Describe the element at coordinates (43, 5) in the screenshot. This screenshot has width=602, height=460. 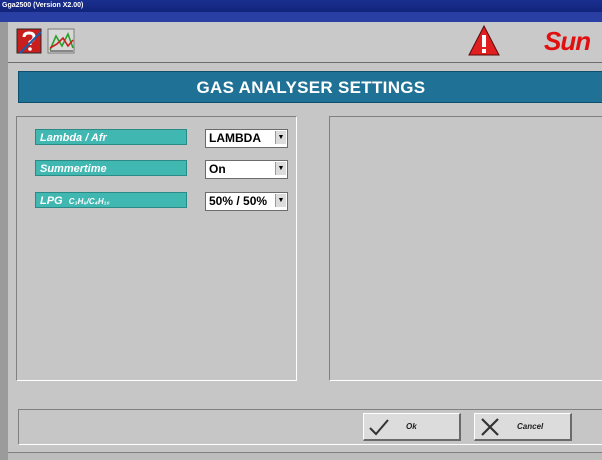
I see `window-title: Gga2500 (Version X2.00)` at that location.